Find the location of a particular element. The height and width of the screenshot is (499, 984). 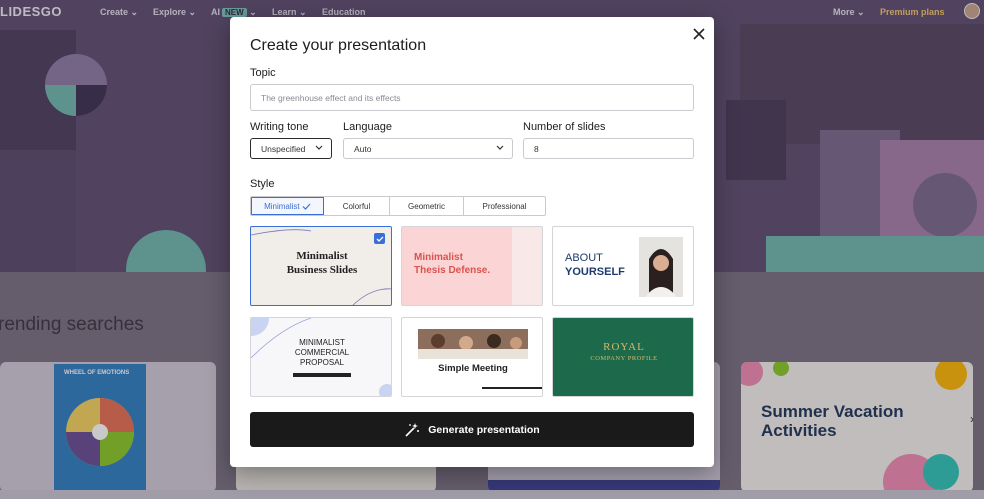

template-royal-company: ROYAL COMPANY PROFILE is located at coordinates (623, 357).